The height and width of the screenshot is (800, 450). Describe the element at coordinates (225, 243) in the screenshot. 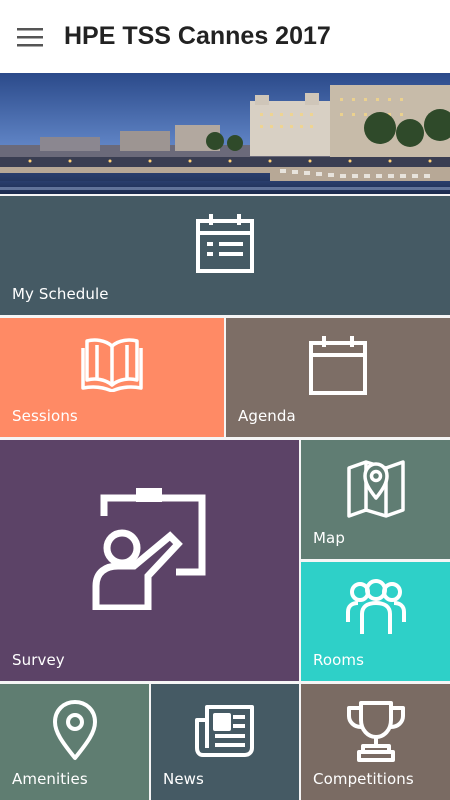

I see `schedule-icon` at that location.